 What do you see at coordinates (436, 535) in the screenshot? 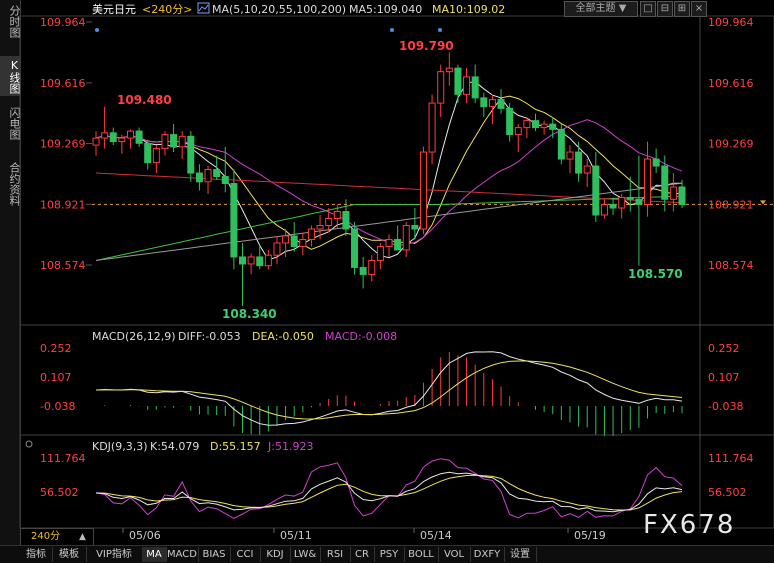
I see `date-axis-label: 05/14` at bounding box center [436, 535].